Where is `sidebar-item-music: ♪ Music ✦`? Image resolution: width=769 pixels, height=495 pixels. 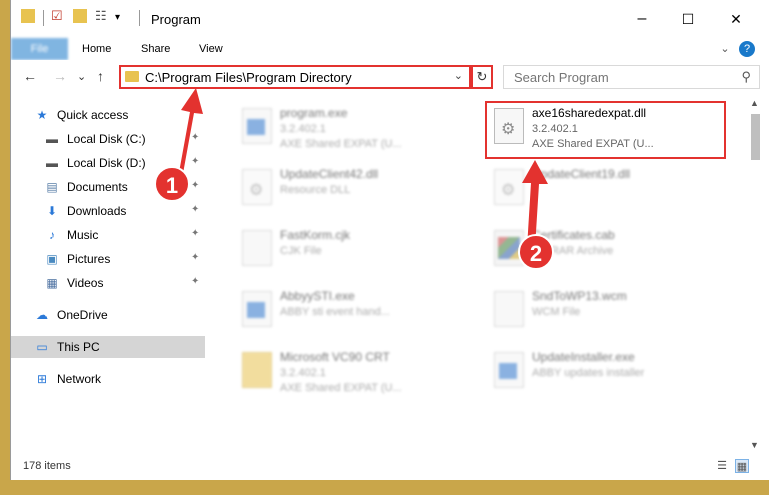 sidebar-item-music: ♪ Music ✦ is located at coordinates (108, 235).